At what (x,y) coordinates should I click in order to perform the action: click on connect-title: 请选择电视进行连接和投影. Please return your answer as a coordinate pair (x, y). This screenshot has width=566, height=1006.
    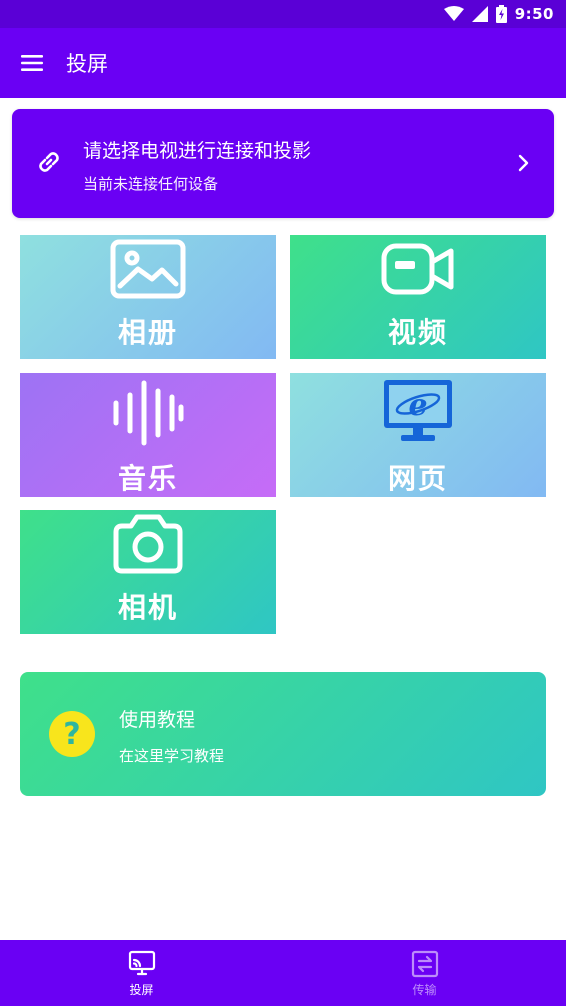
    Looking at the image, I should click on (197, 151).